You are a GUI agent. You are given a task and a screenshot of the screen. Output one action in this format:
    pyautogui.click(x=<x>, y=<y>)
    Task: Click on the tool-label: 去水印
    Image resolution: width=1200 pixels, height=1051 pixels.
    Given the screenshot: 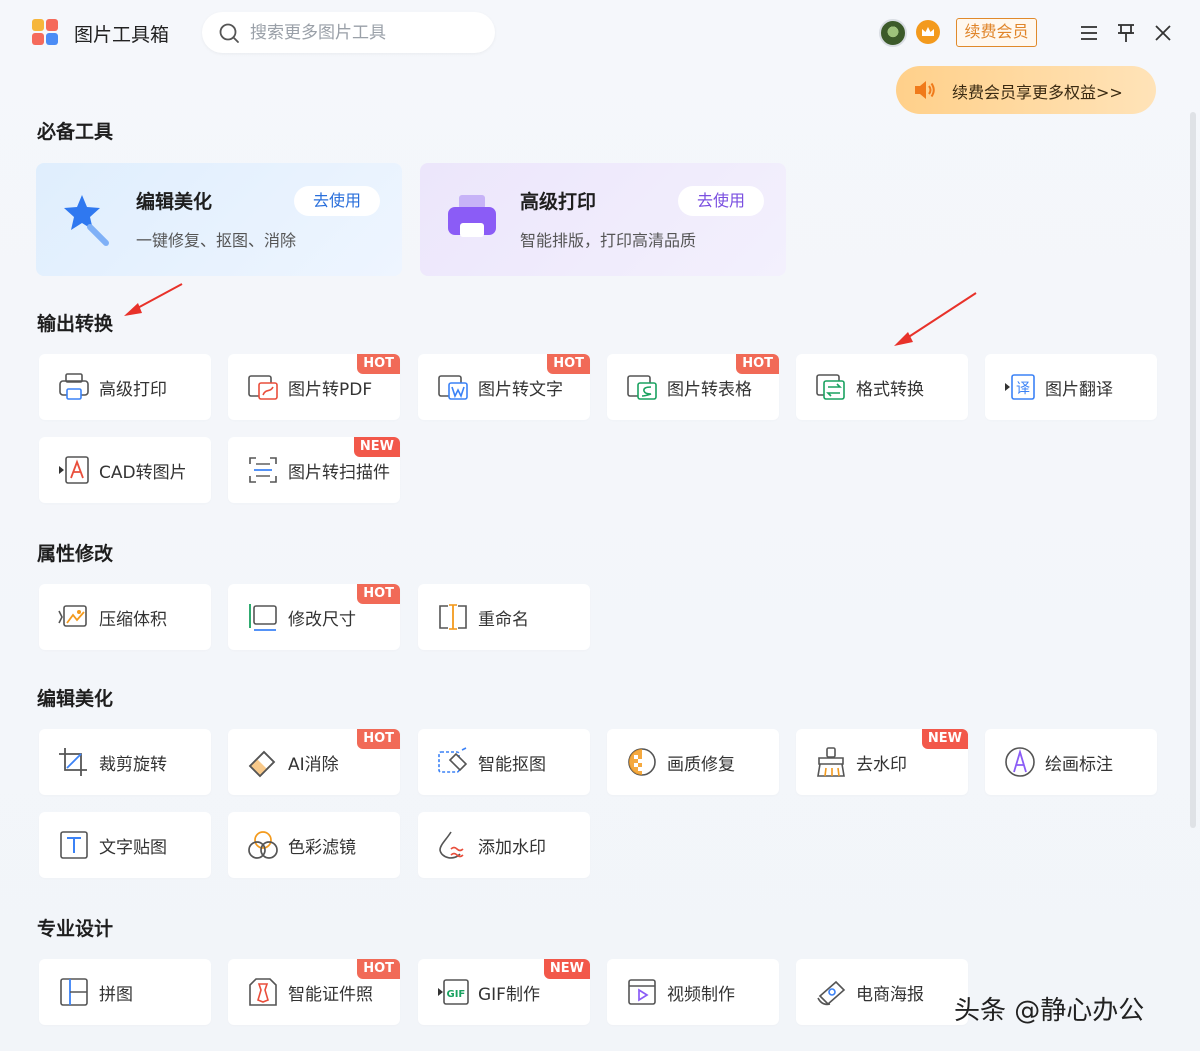 What is the action you would take?
    pyautogui.click(x=881, y=765)
    